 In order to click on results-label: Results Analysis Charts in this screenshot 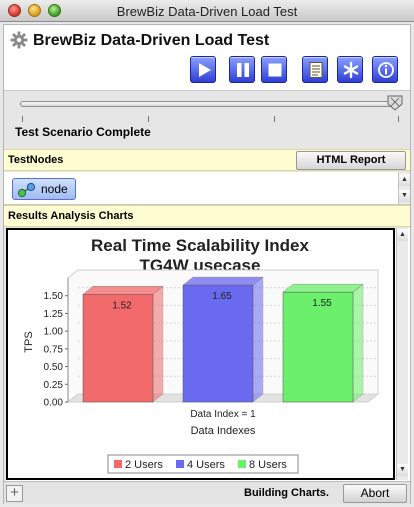, I will do `click(71, 216)`.